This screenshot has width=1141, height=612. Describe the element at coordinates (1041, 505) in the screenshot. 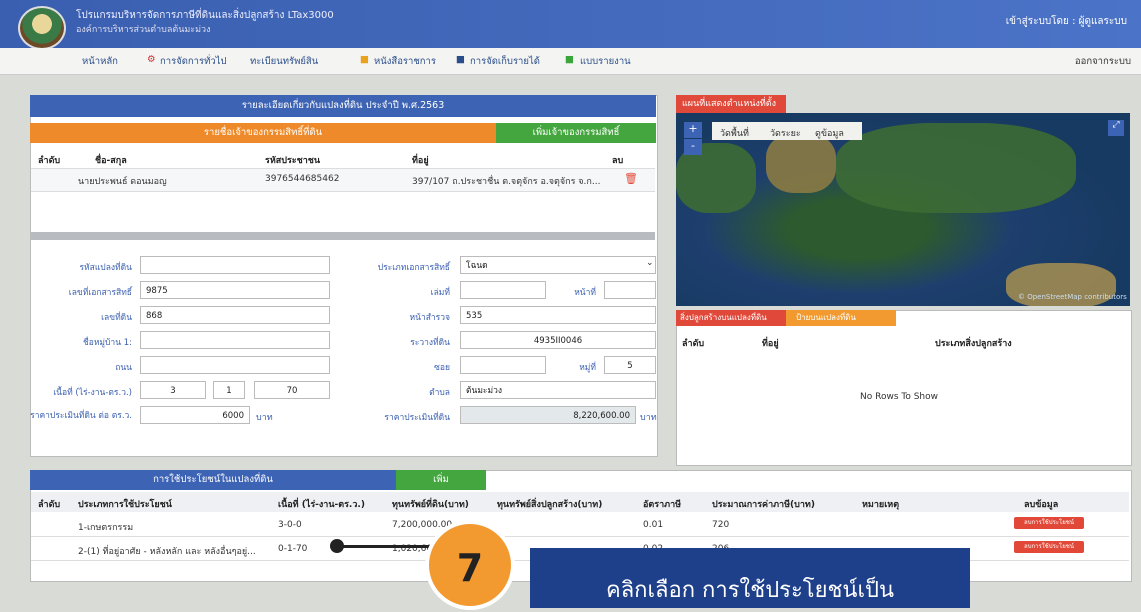

I see `ucol-delete: ลบข้อมูล` at that location.